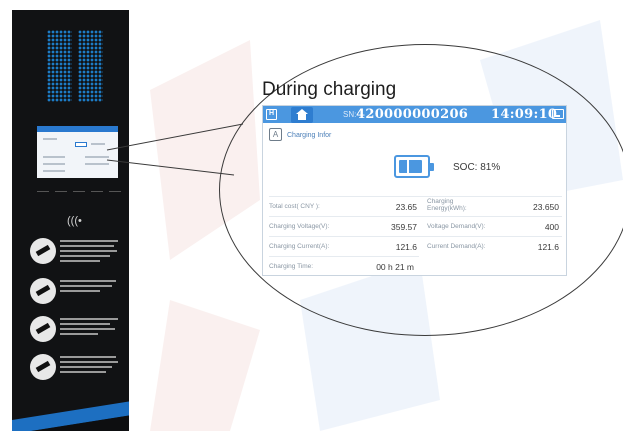  What do you see at coordinates (551, 227) in the screenshot?
I see `voltage-demand-value: 400` at bounding box center [551, 227].